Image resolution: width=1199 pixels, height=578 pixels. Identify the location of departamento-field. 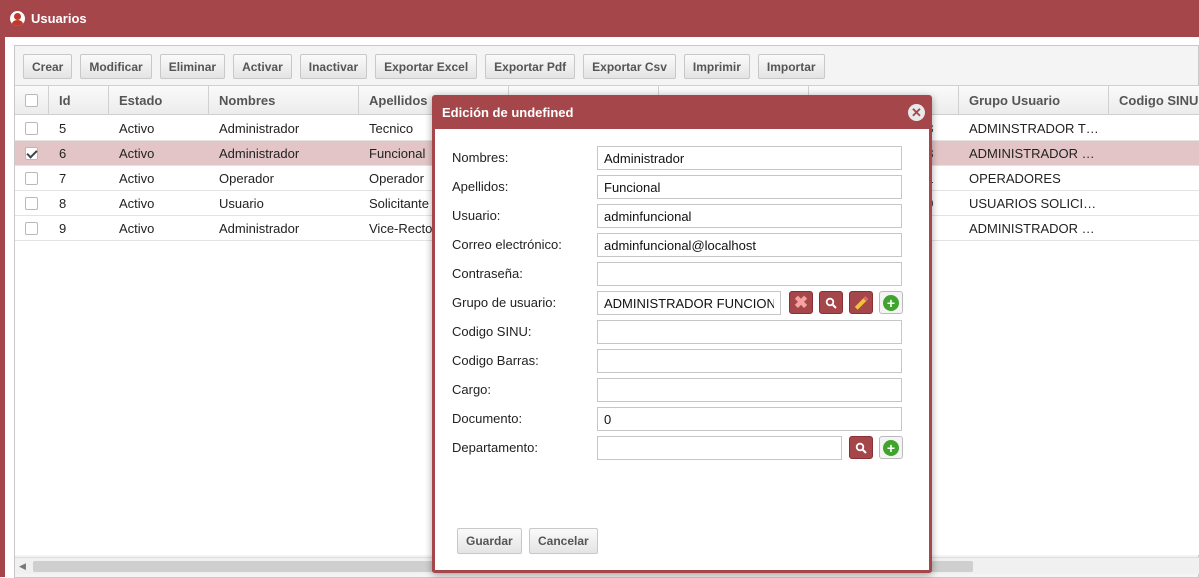
(719, 448).